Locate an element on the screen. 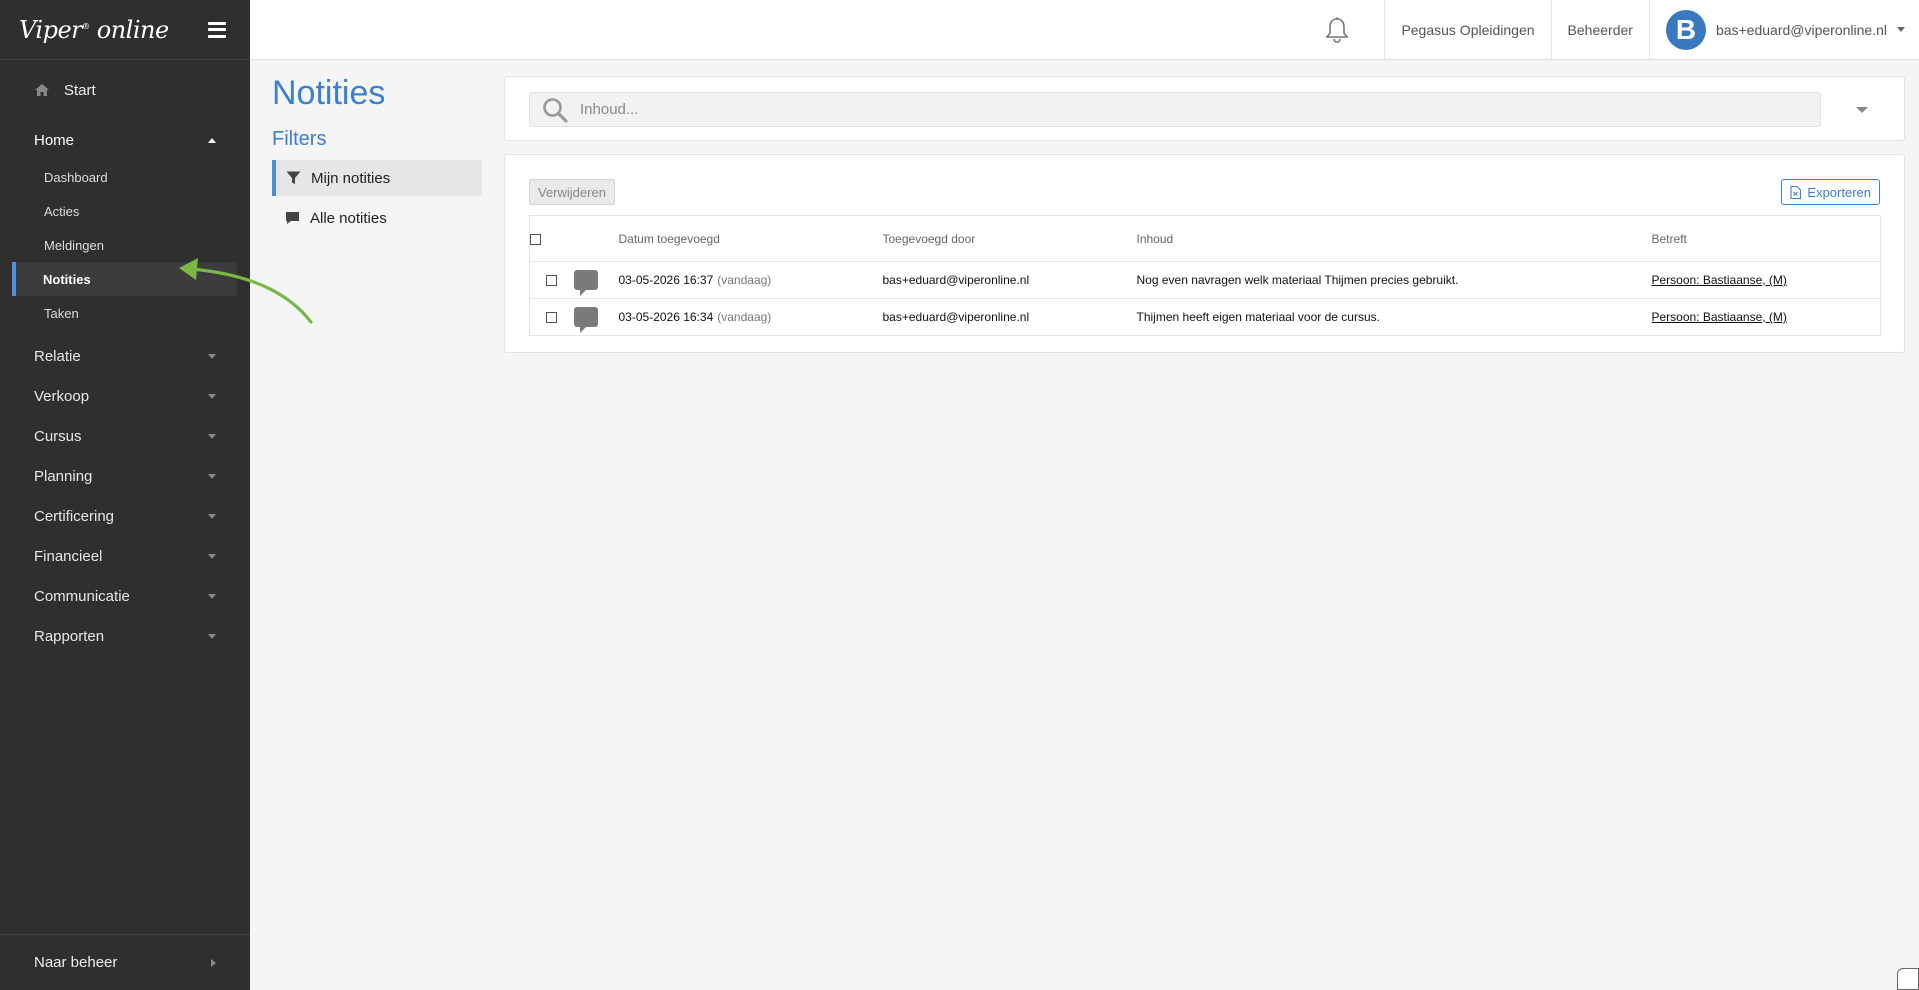 The height and width of the screenshot is (990, 1919). comment-icon is located at coordinates (292, 218).